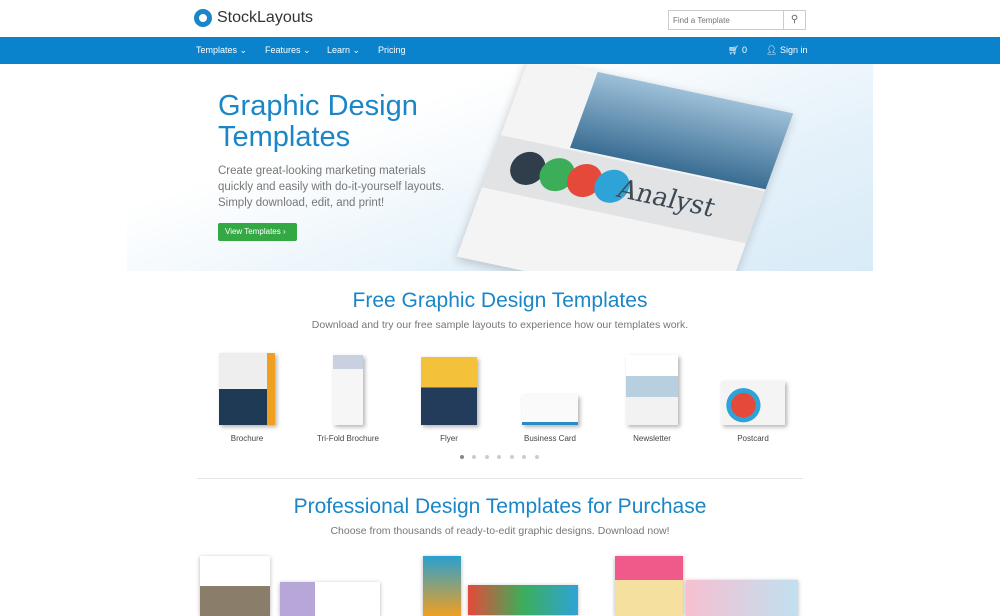  What do you see at coordinates (625, 167) in the screenshot?
I see `hero-document-image: Analyst` at bounding box center [625, 167].